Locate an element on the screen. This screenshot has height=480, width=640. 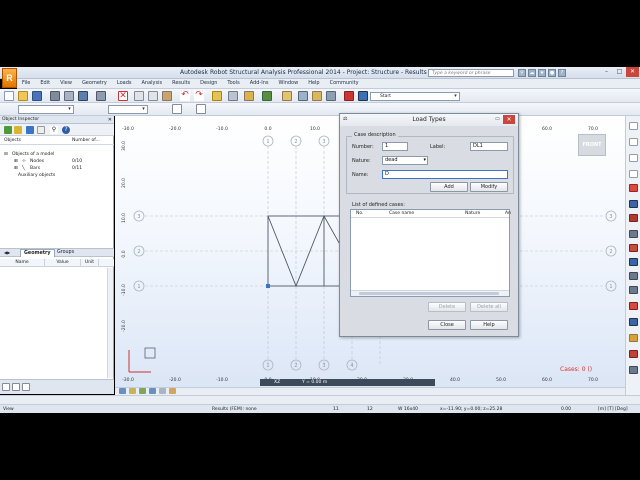
menu-edit: Edit is located at coordinates (45, 83).